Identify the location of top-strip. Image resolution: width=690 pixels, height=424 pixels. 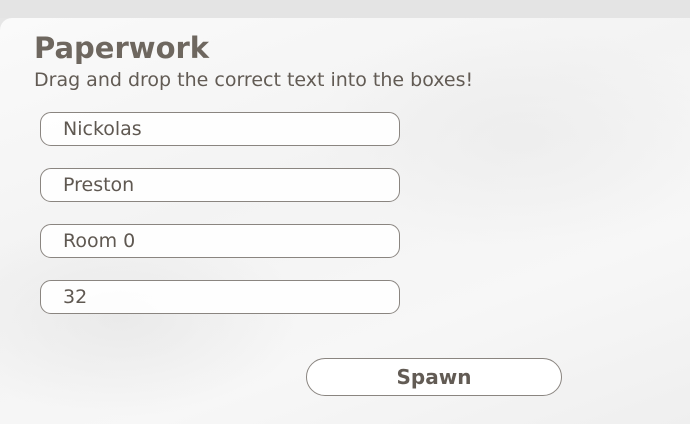
(345, 9).